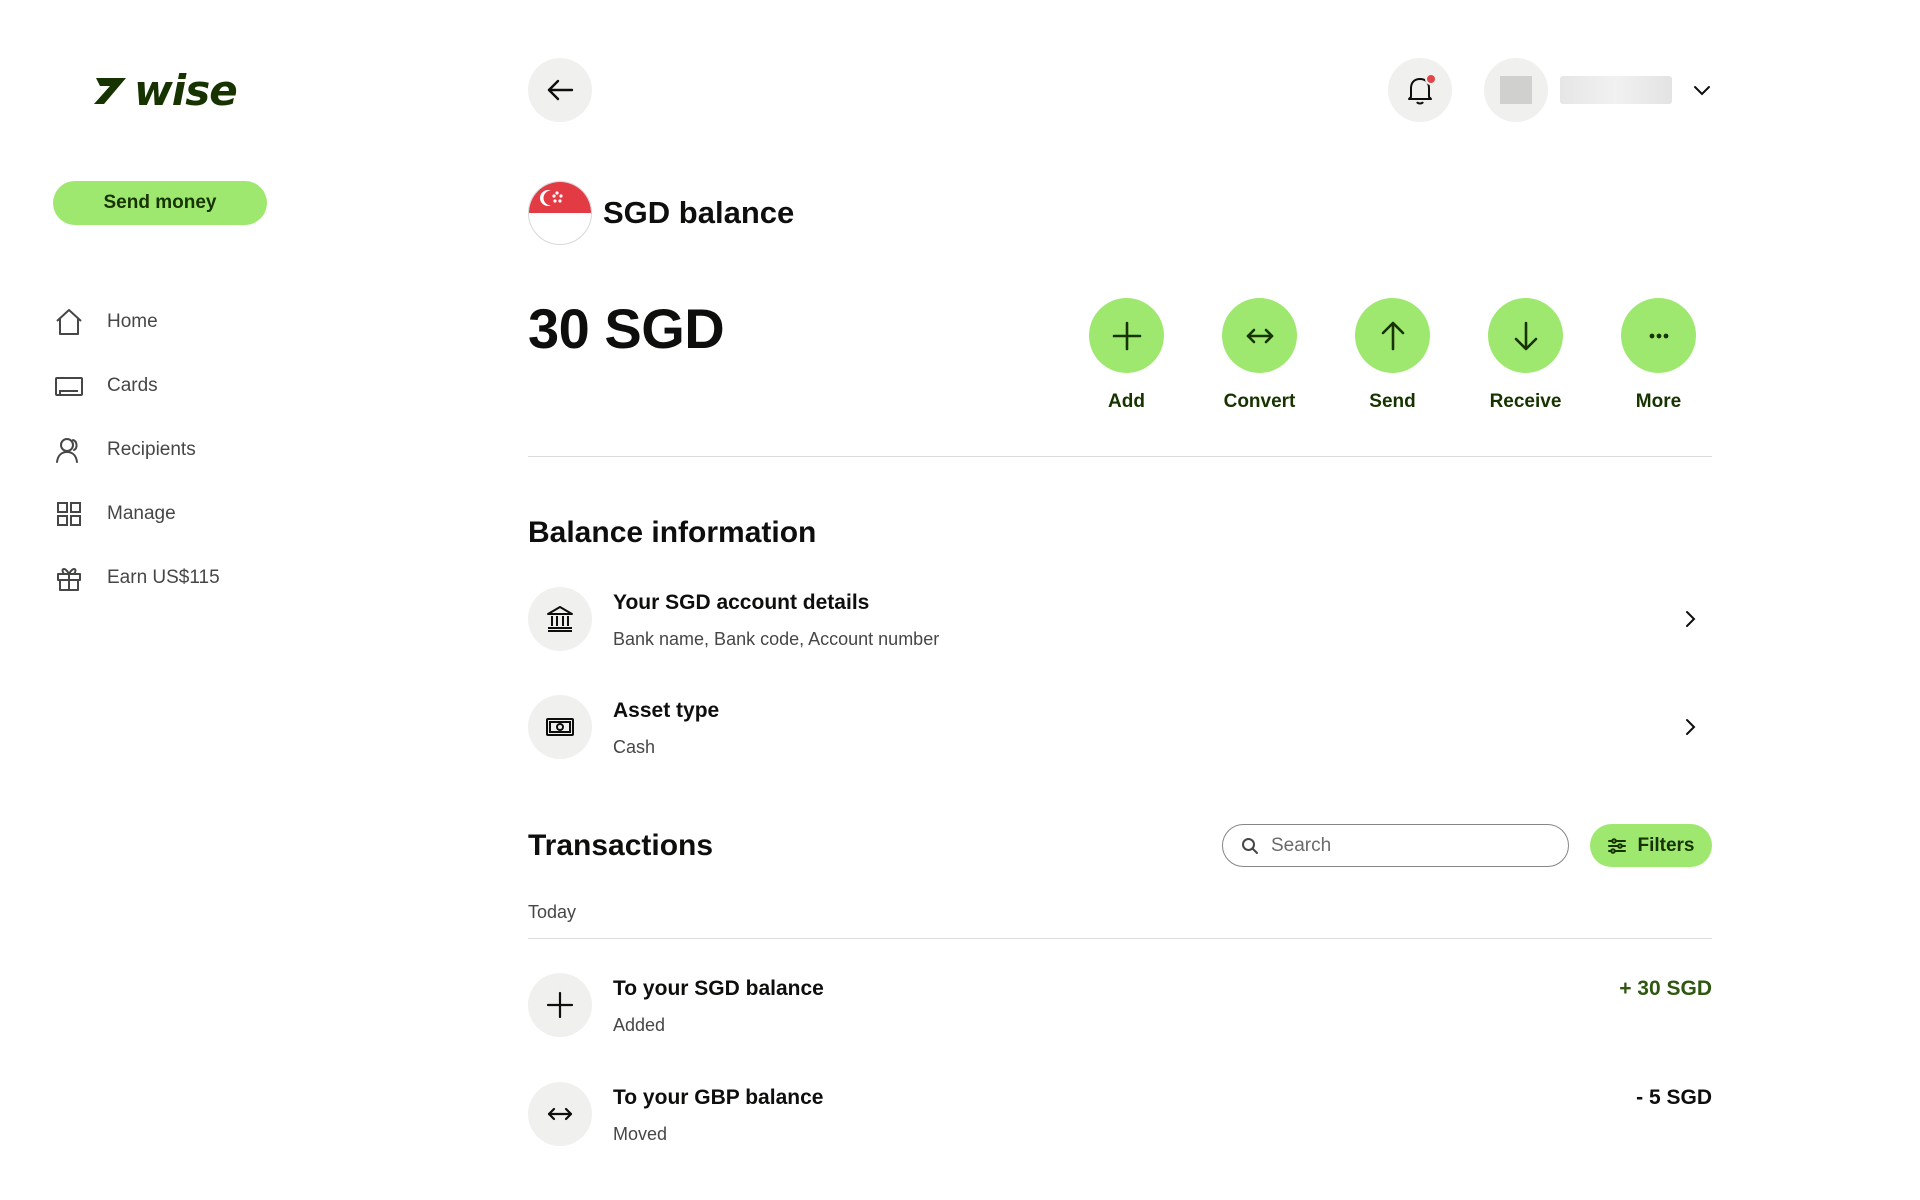 Image resolution: width=1920 pixels, height=1200 pixels. I want to click on sidebar-item-recipients: Recipients, so click(136, 450).